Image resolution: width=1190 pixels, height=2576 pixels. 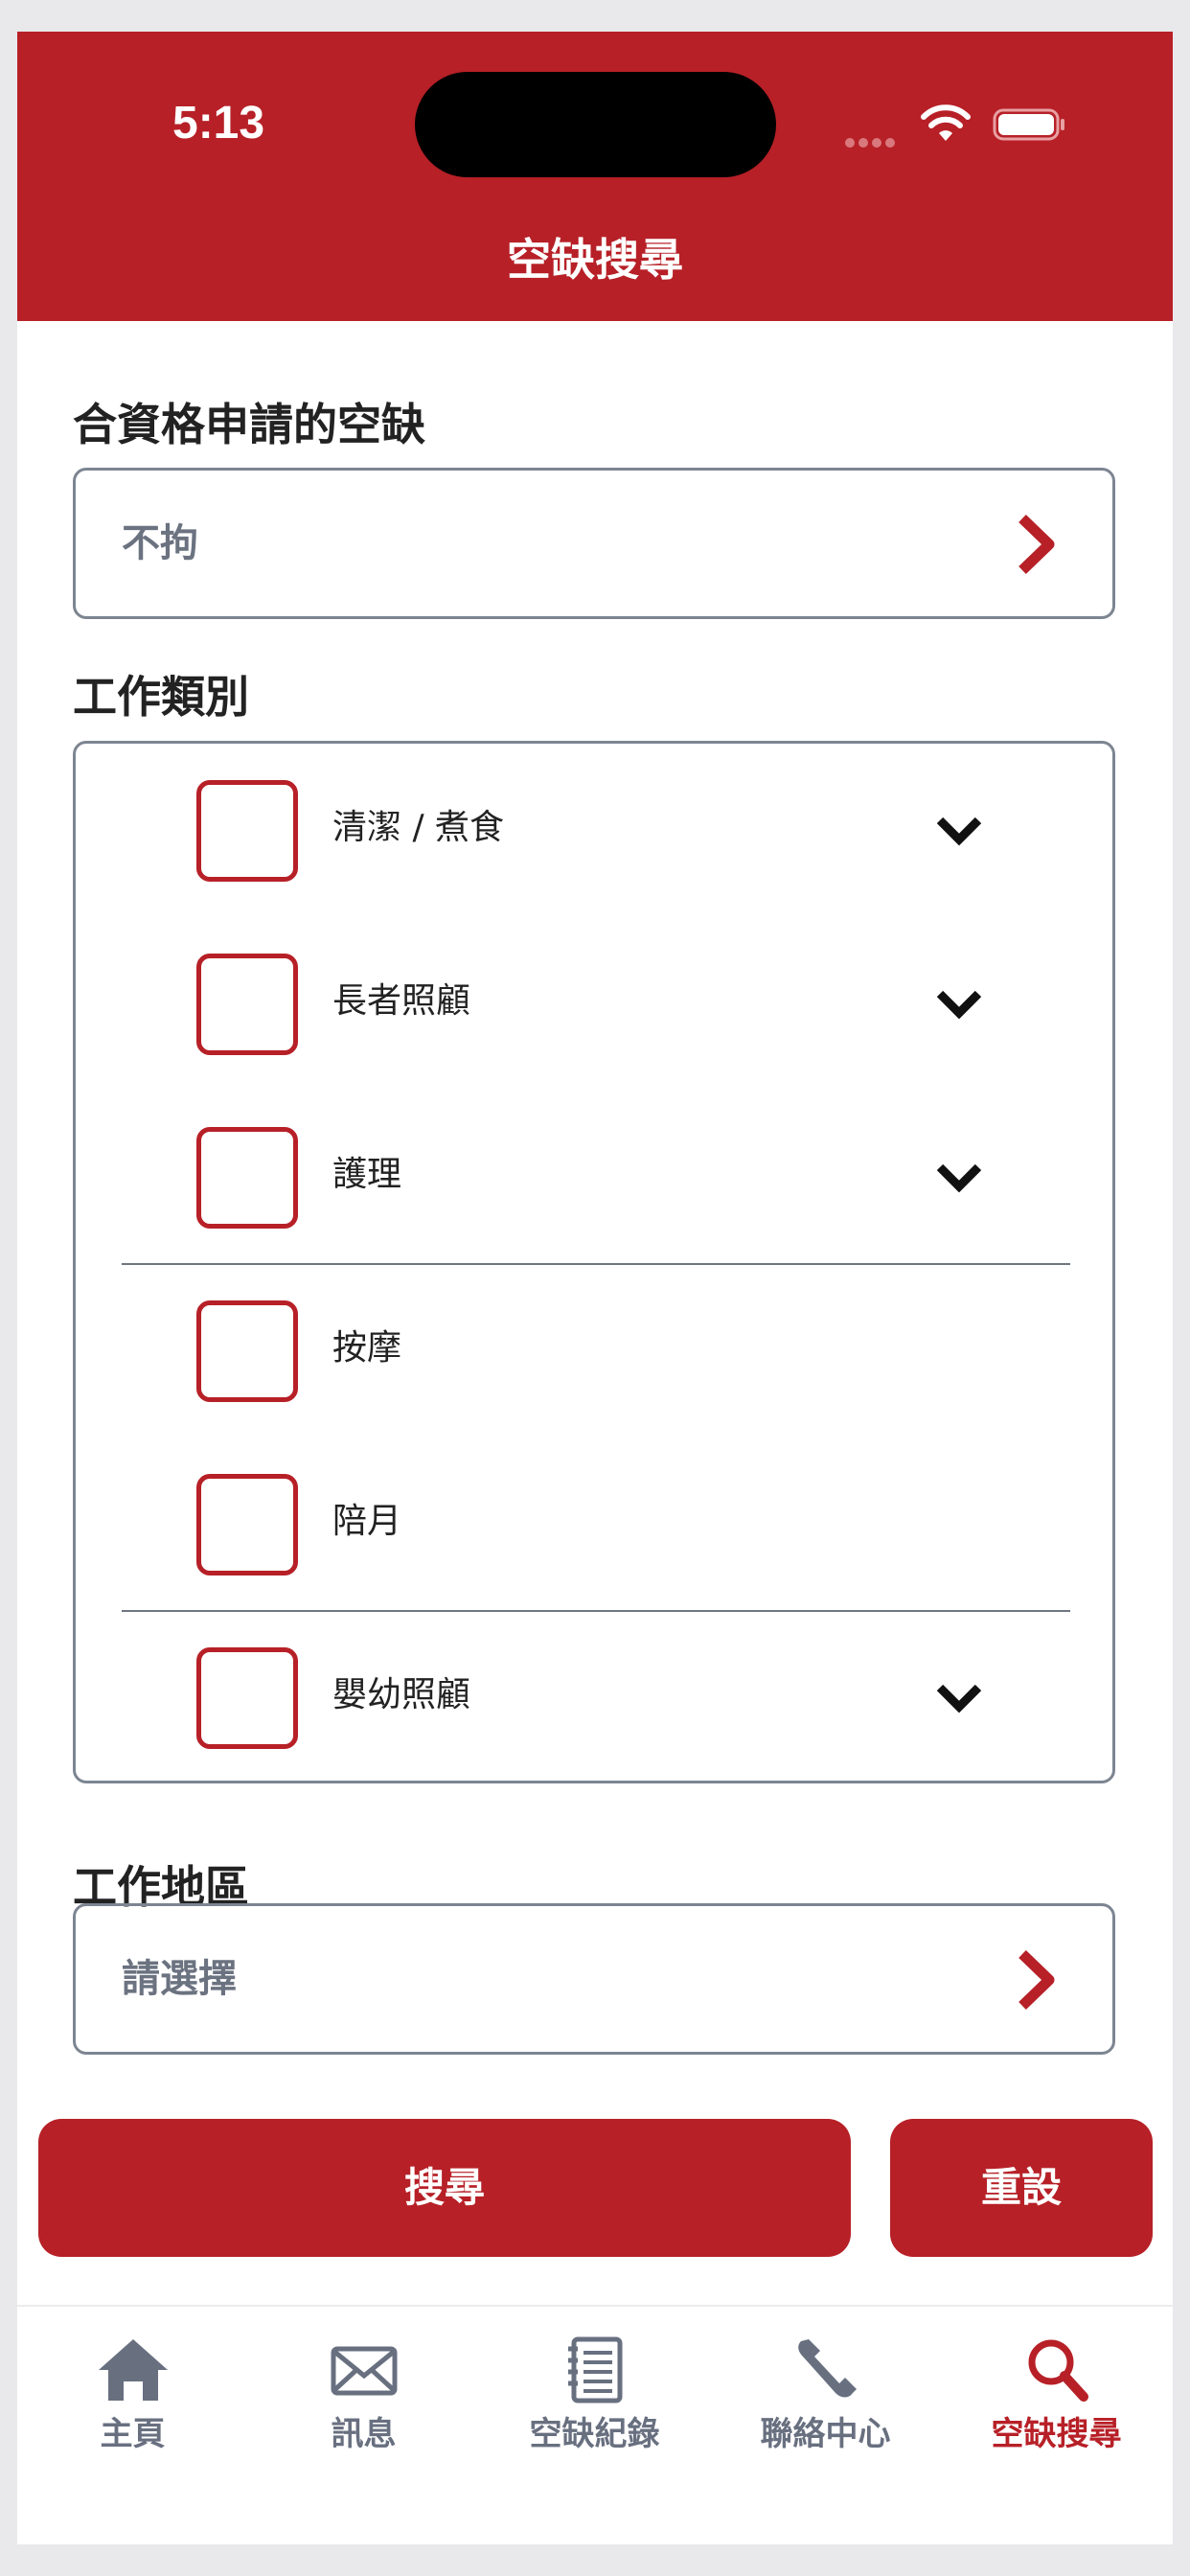 I want to click on dynamic-island, so click(x=595, y=125).